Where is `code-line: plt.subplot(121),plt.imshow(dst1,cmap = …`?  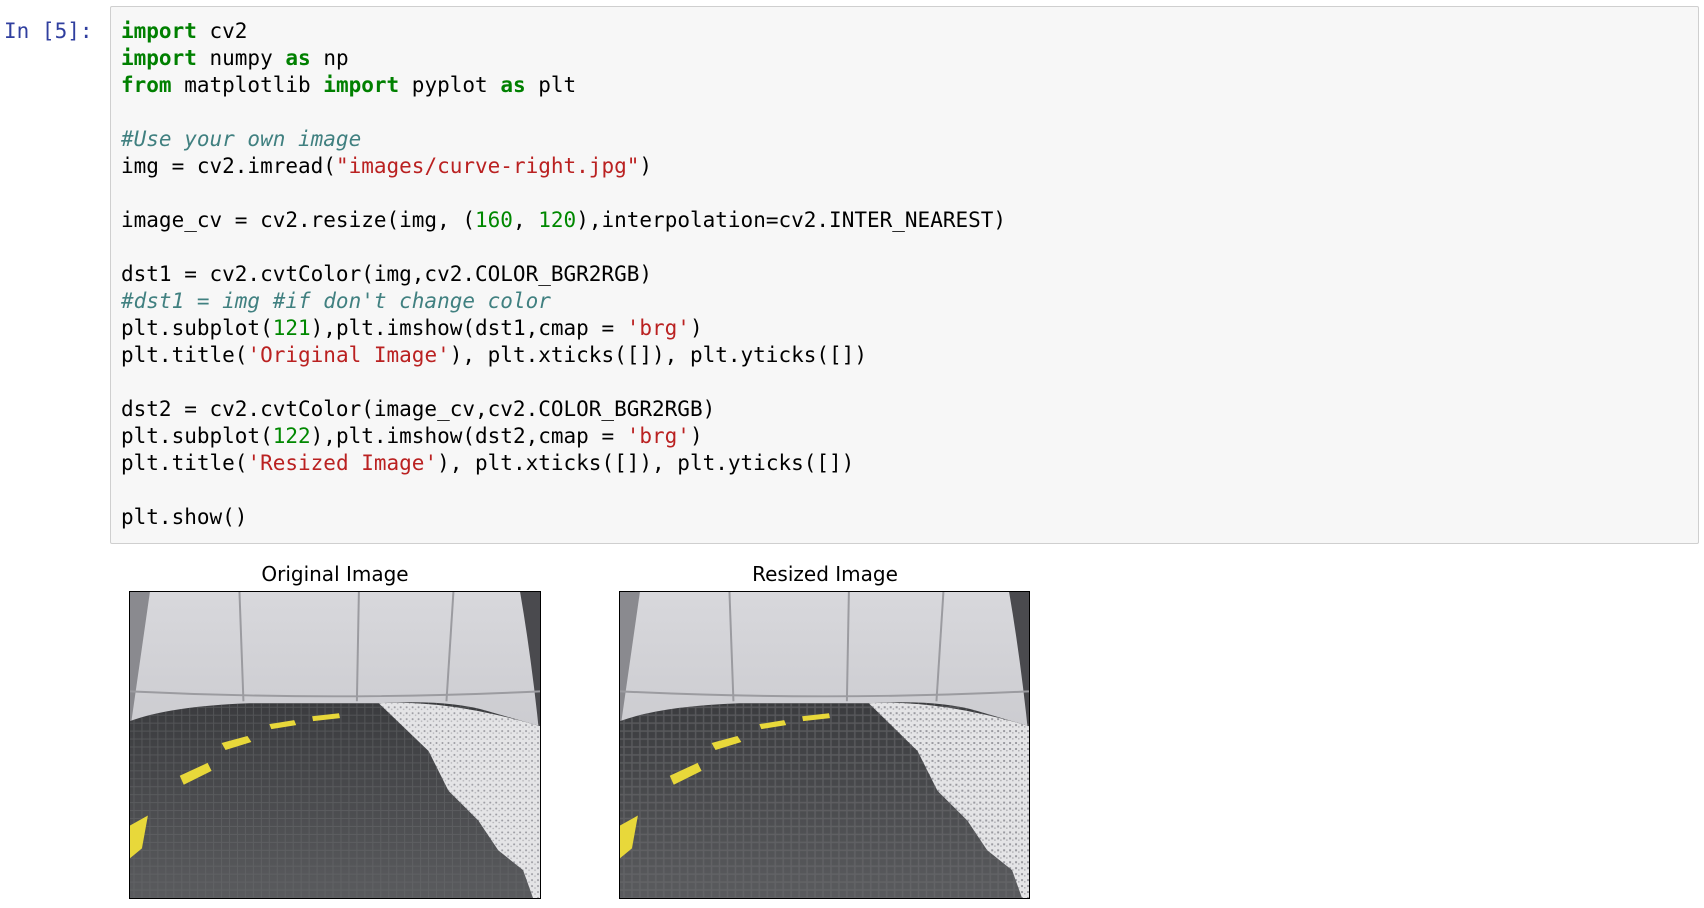
code-line: plt.subplot(121),plt.imshow(dst1,cmap = … is located at coordinates (563, 328).